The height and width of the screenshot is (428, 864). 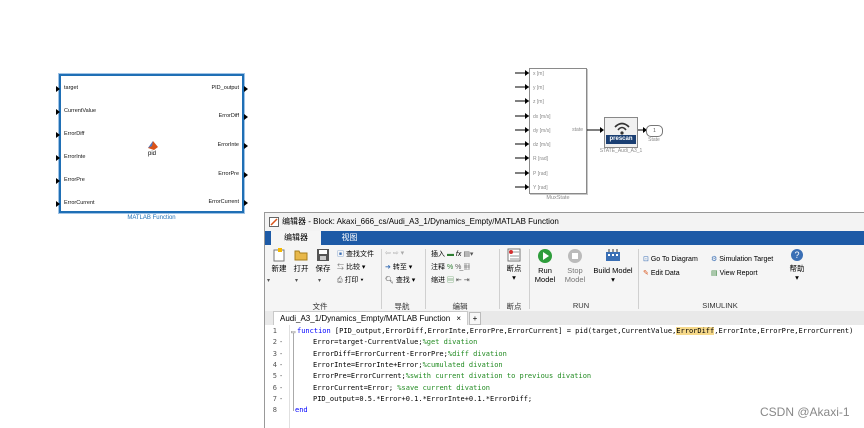 What do you see at coordinates (268, 280) in the screenshot?
I see `new-dropdown-icon: ▾` at bounding box center [268, 280].